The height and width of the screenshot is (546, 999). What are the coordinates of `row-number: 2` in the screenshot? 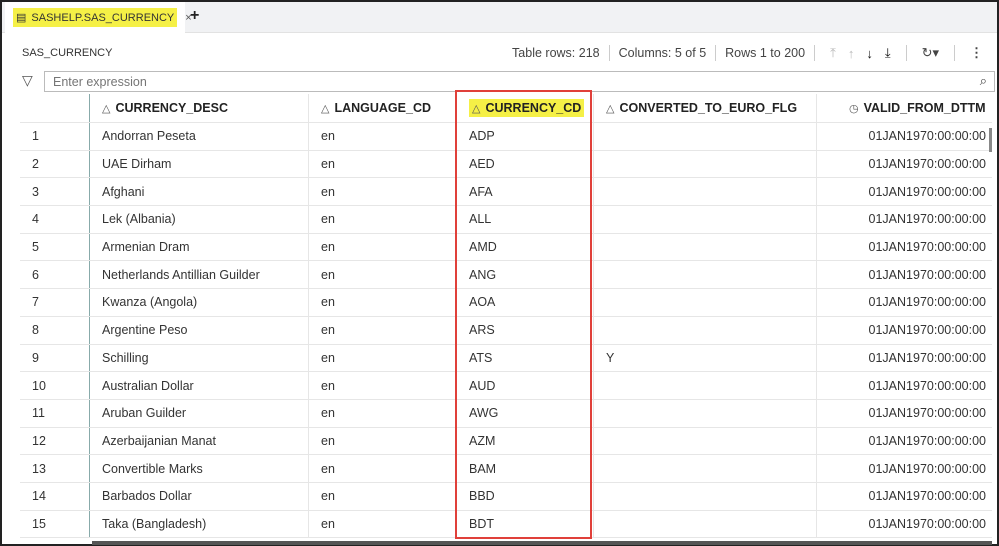 It's located at (55, 164).